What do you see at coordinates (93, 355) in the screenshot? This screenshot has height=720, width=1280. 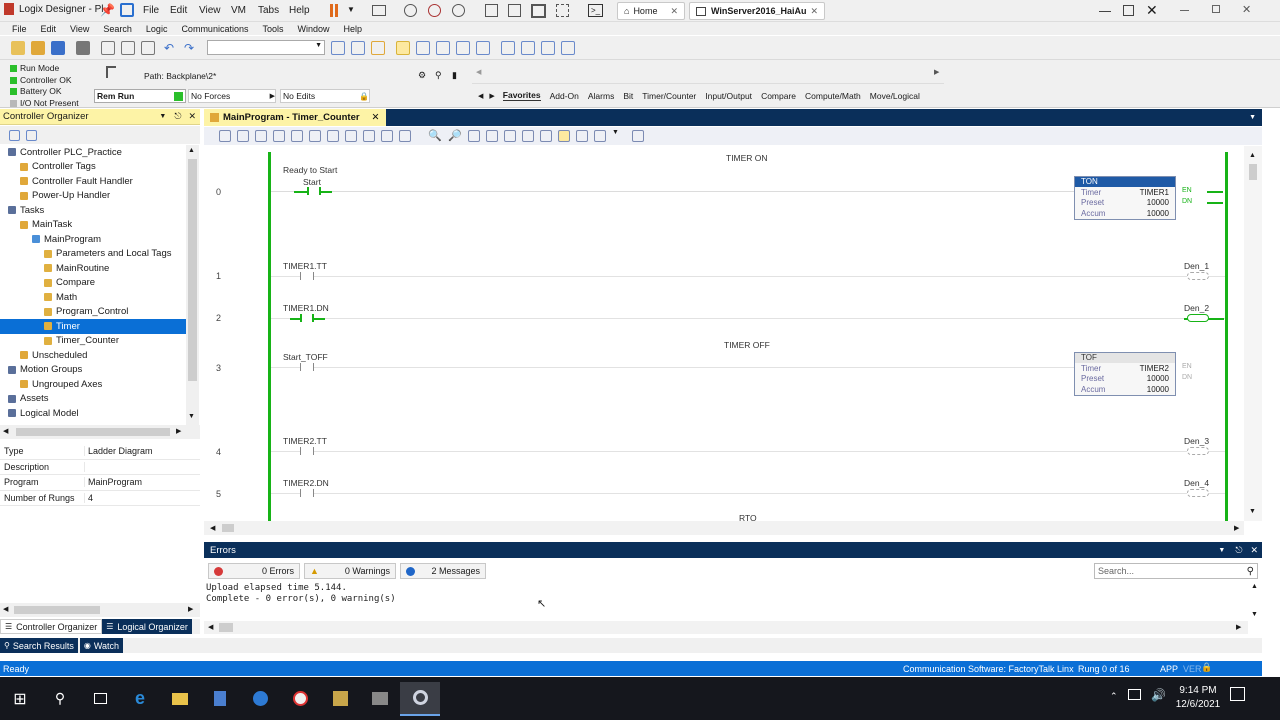 I see `tree-item: Unscheduled` at bounding box center [93, 355].